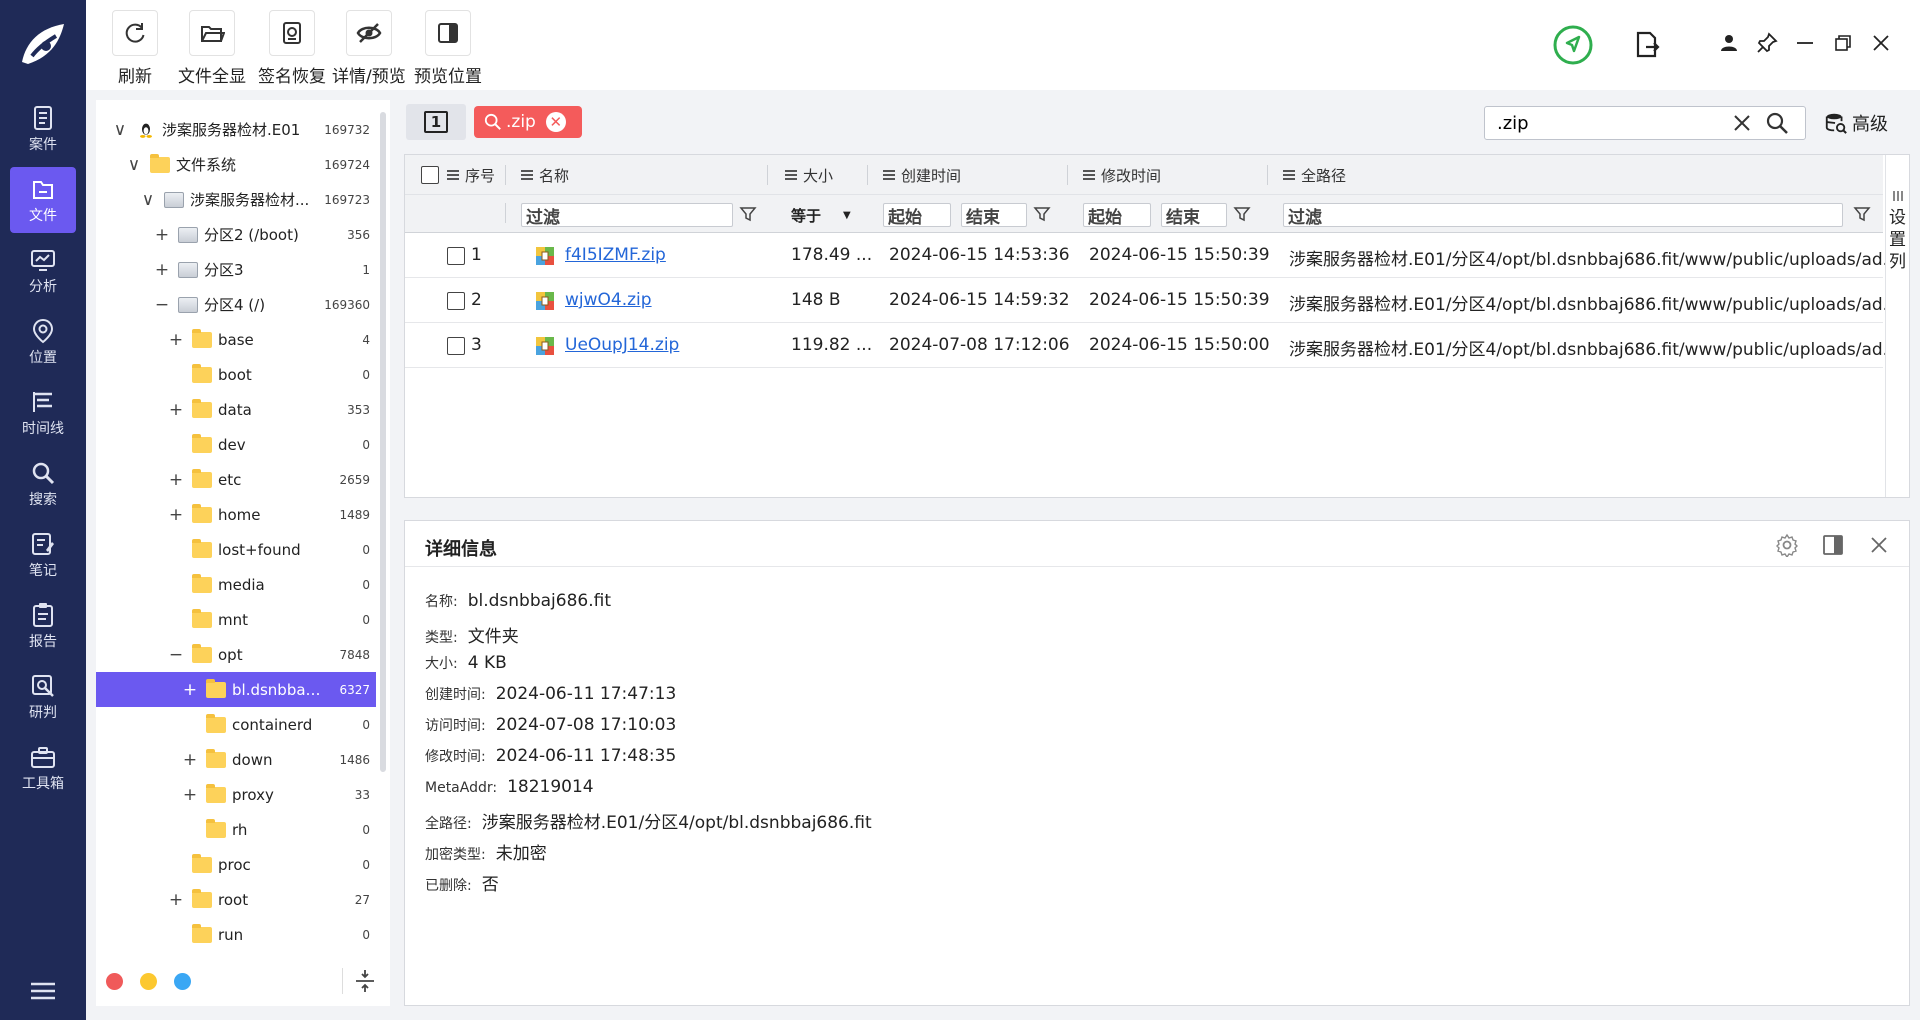 The width and height of the screenshot is (1920, 1020). I want to click on created-end-input: 结束, so click(994, 215).